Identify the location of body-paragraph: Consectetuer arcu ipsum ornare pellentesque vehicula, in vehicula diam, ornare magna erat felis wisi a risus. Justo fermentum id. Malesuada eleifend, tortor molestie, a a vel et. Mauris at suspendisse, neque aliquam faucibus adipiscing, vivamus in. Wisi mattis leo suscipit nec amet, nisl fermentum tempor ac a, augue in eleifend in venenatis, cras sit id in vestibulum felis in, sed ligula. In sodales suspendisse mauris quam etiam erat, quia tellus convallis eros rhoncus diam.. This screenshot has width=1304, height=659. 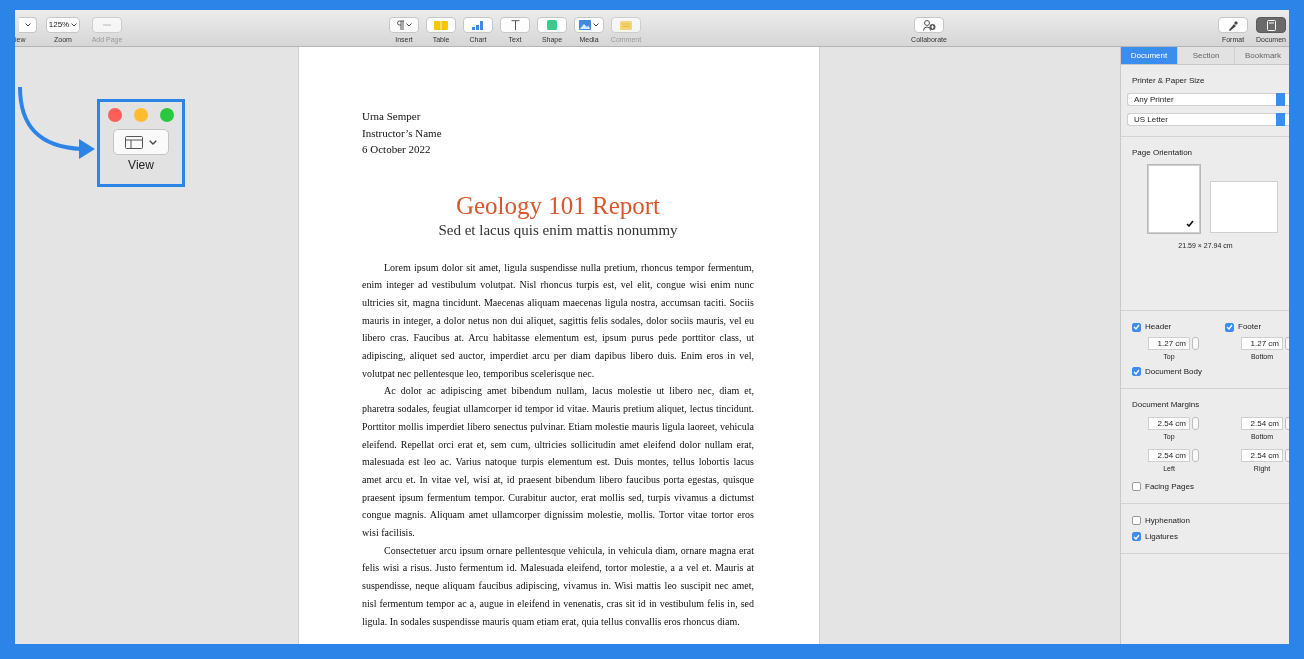
(558, 586).